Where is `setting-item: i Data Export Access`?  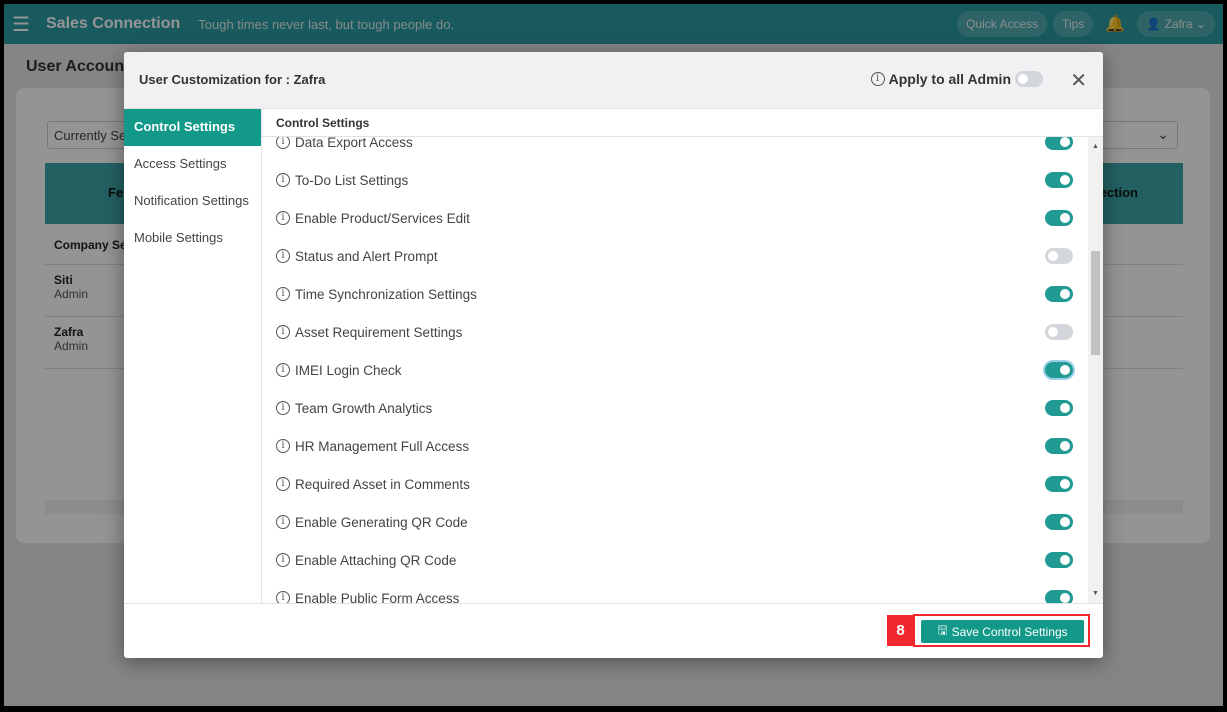
setting-item: i Data Export Access is located at coordinates (674, 149).